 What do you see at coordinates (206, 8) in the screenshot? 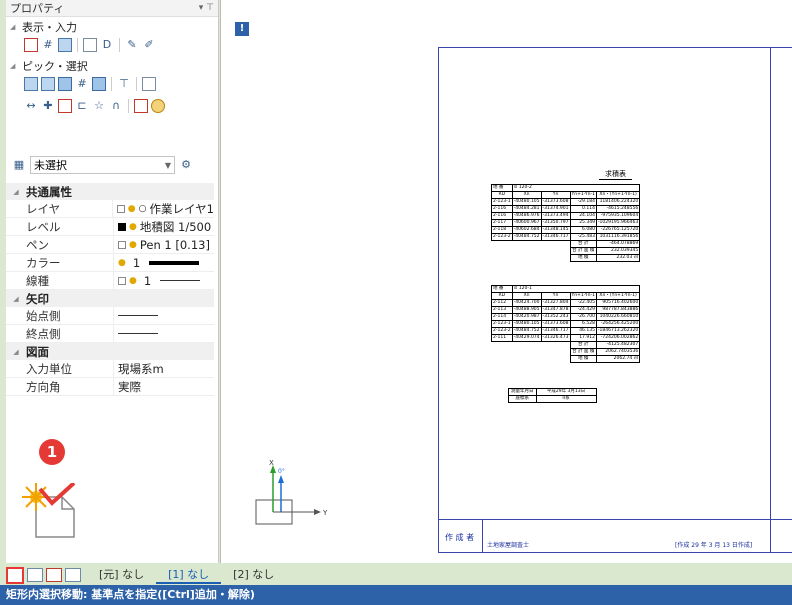
I see `panel-controls: ▾ ⊤` at bounding box center [206, 8].